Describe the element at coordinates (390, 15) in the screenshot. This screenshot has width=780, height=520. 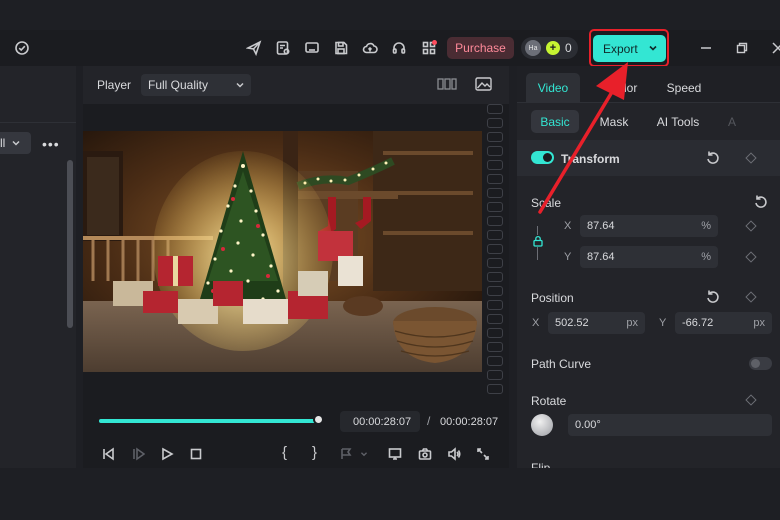
I see `top-band` at that location.